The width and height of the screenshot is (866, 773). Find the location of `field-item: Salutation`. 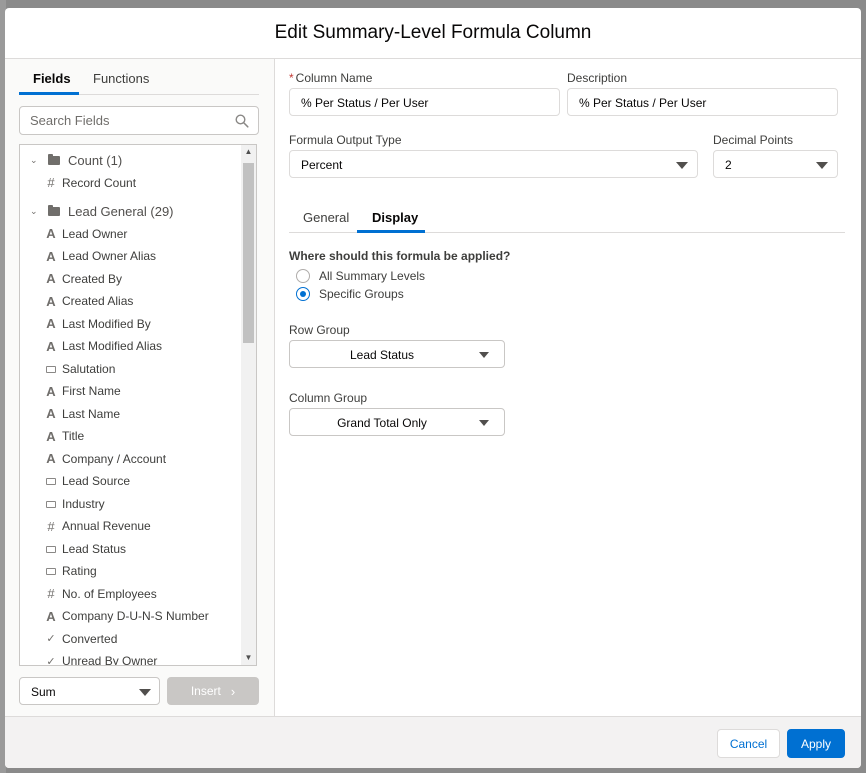

field-item: Salutation is located at coordinates (79, 369).